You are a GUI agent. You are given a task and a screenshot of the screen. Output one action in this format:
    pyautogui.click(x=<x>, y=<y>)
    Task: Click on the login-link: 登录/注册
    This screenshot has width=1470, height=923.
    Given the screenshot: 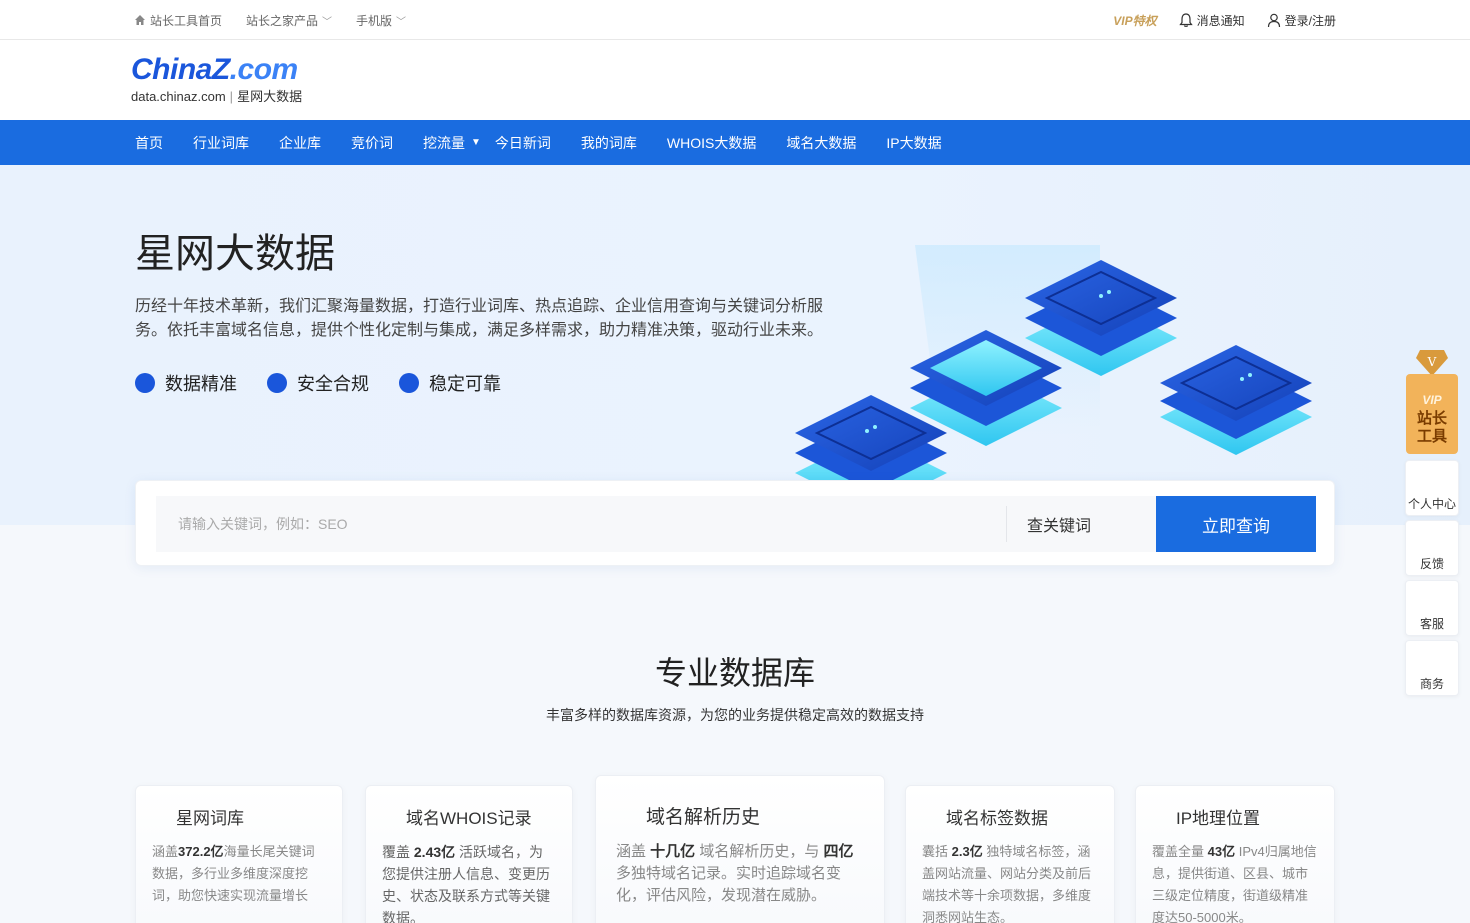 What is the action you would take?
    pyautogui.click(x=1301, y=20)
    